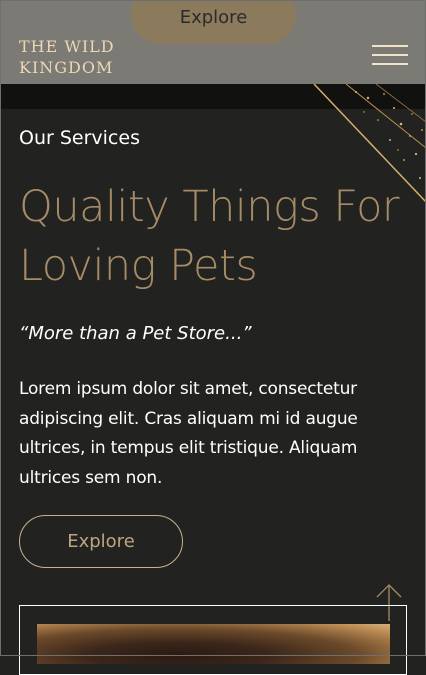  Describe the element at coordinates (390, 55) in the screenshot. I see `hamburger-menu-icon` at that location.